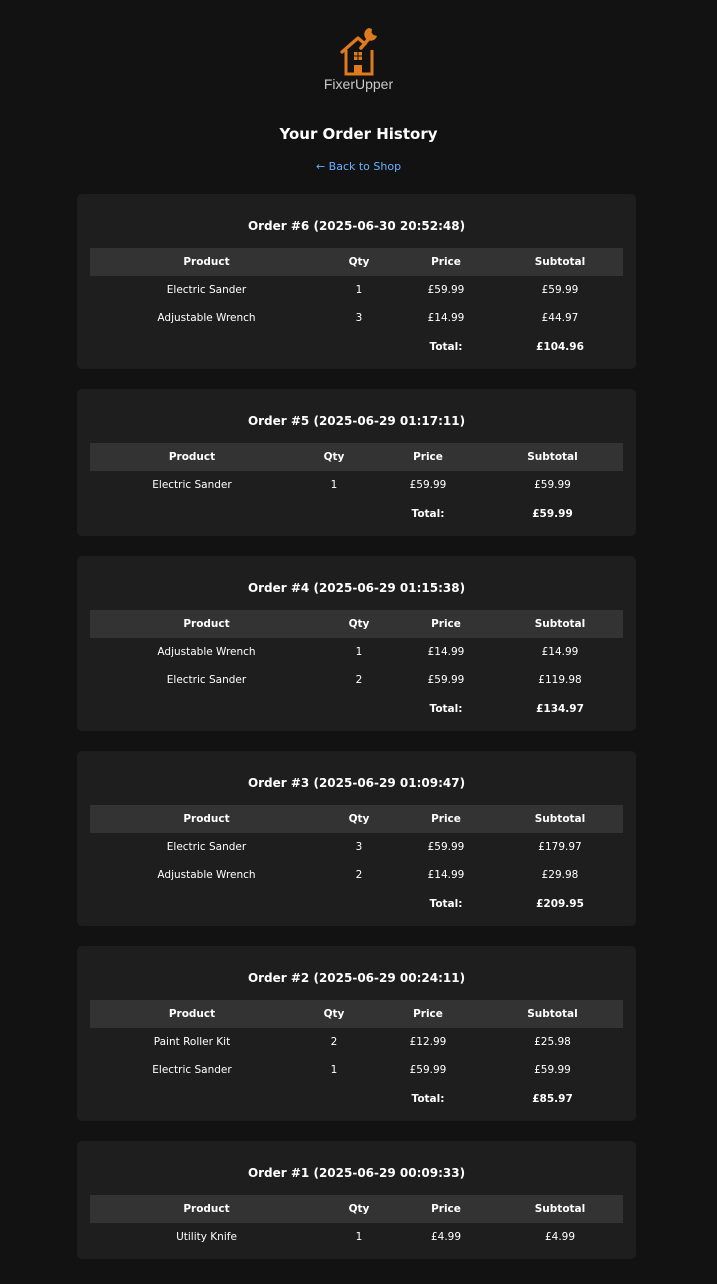 Image resolution: width=717 pixels, height=1284 pixels. I want to click on subtotal-cell: £29.98, so click(560, 875).